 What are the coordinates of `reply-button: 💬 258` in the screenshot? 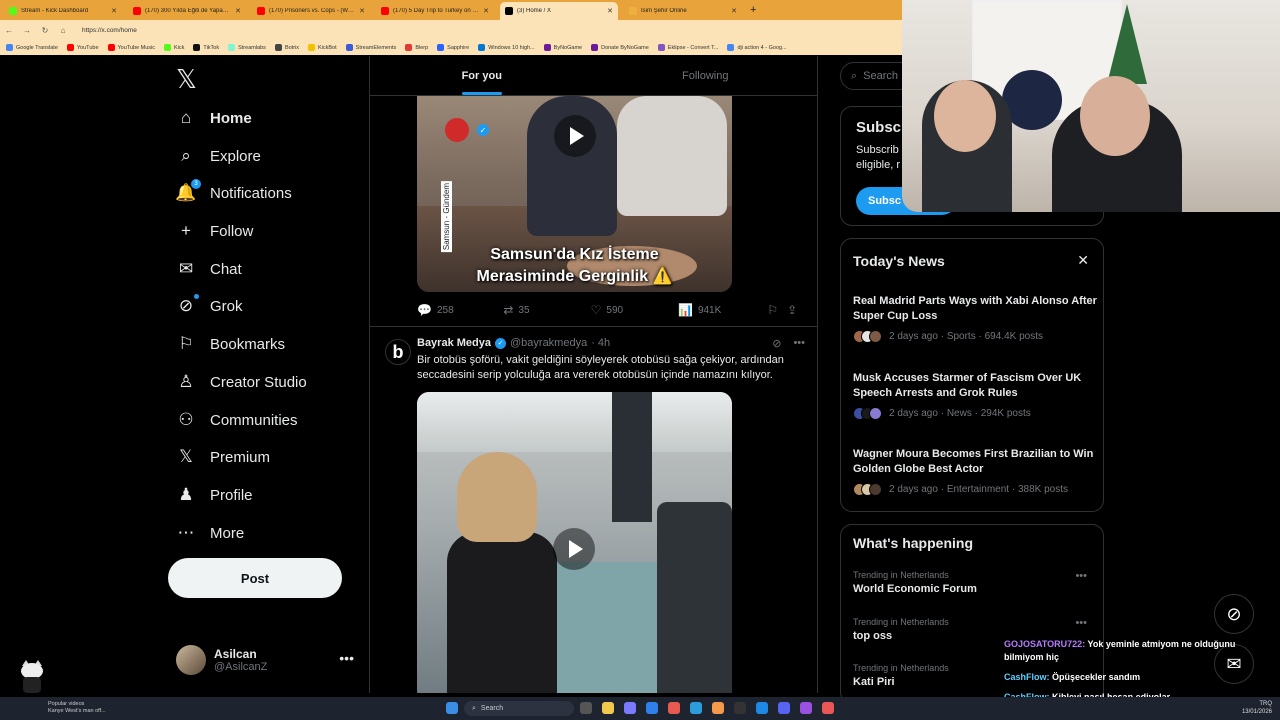 It's located at (460, 310).